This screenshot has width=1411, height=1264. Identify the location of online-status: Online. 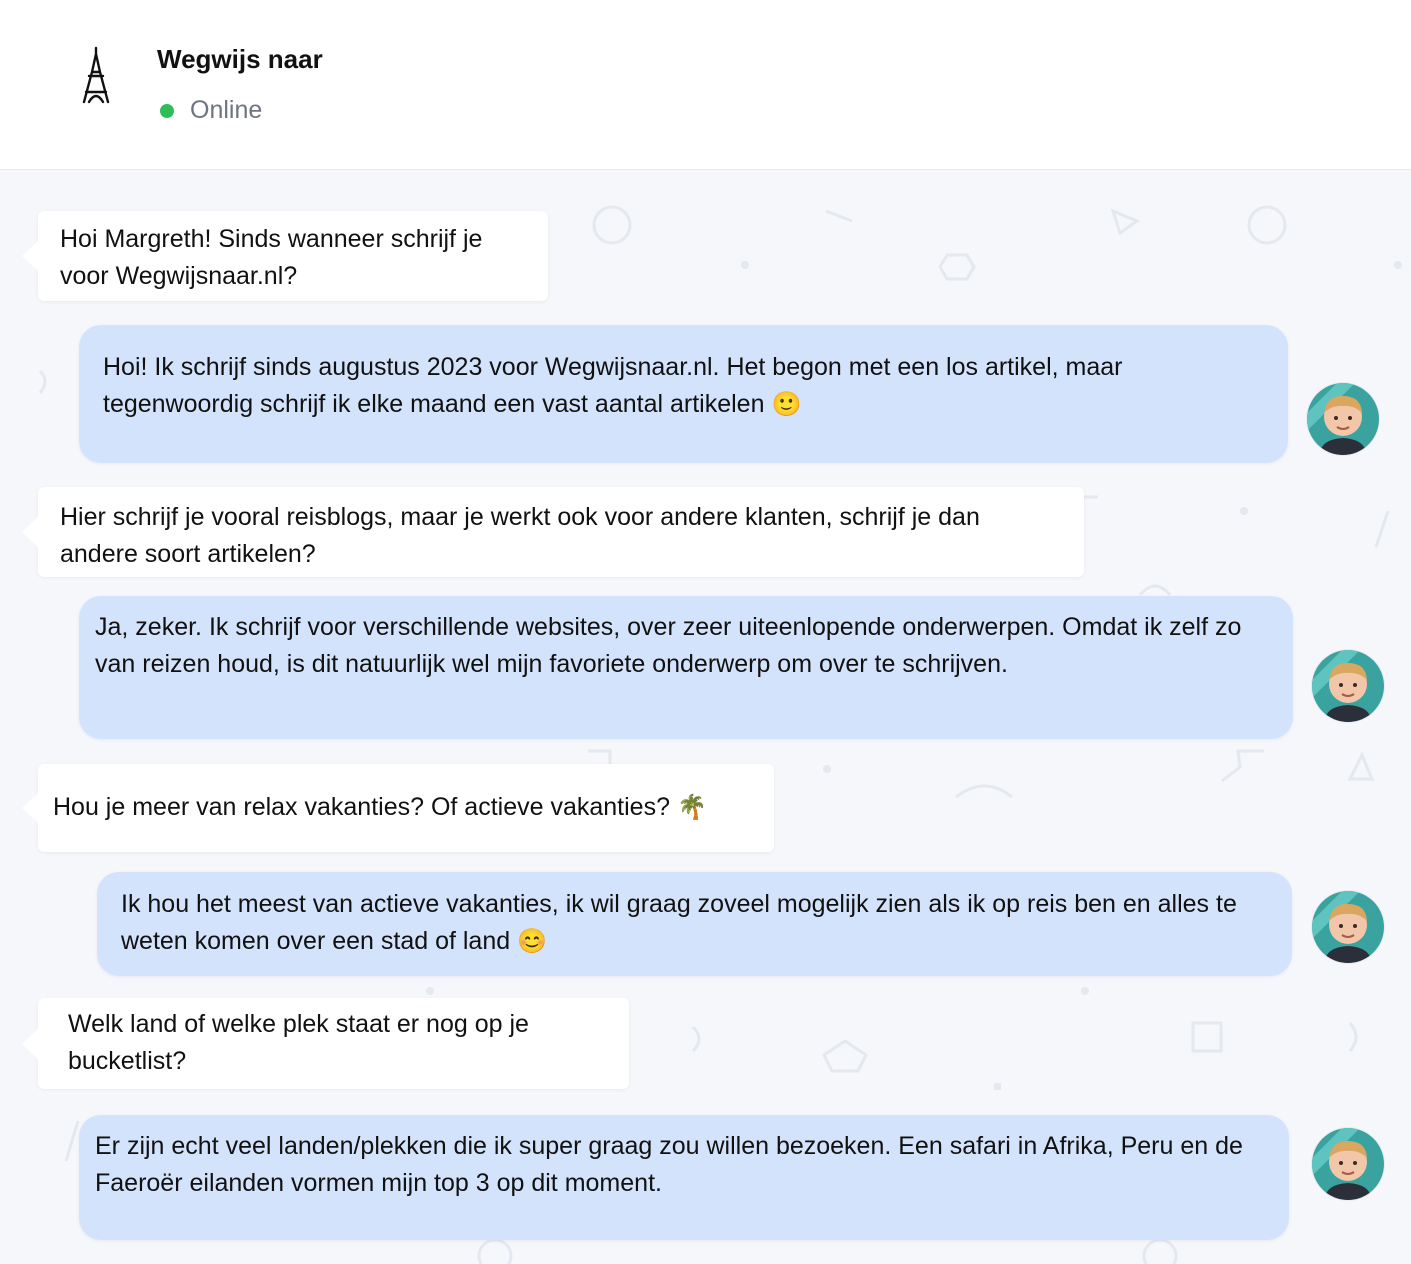
(211, 110).